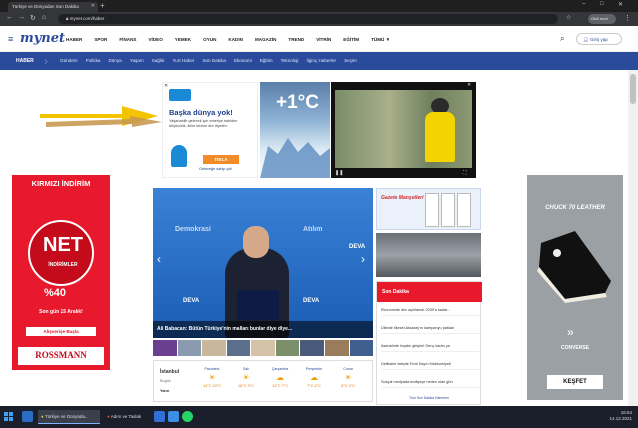 The height and width of the screenshot is (428, 638). I want to click on traffic-news-image, so click(428, 255).